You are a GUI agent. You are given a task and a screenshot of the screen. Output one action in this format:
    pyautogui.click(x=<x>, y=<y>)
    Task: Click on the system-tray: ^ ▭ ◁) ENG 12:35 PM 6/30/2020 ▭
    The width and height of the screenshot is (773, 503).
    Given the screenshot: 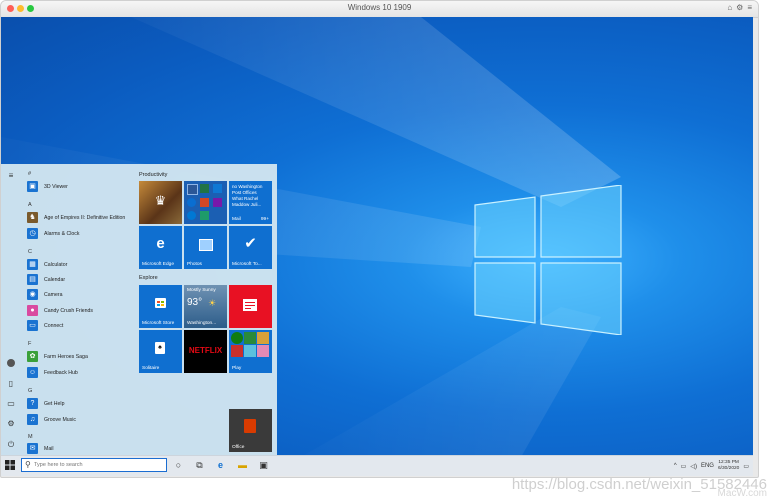 What is the action you would take?
    pyautogui.click(x=711, y=466)
    